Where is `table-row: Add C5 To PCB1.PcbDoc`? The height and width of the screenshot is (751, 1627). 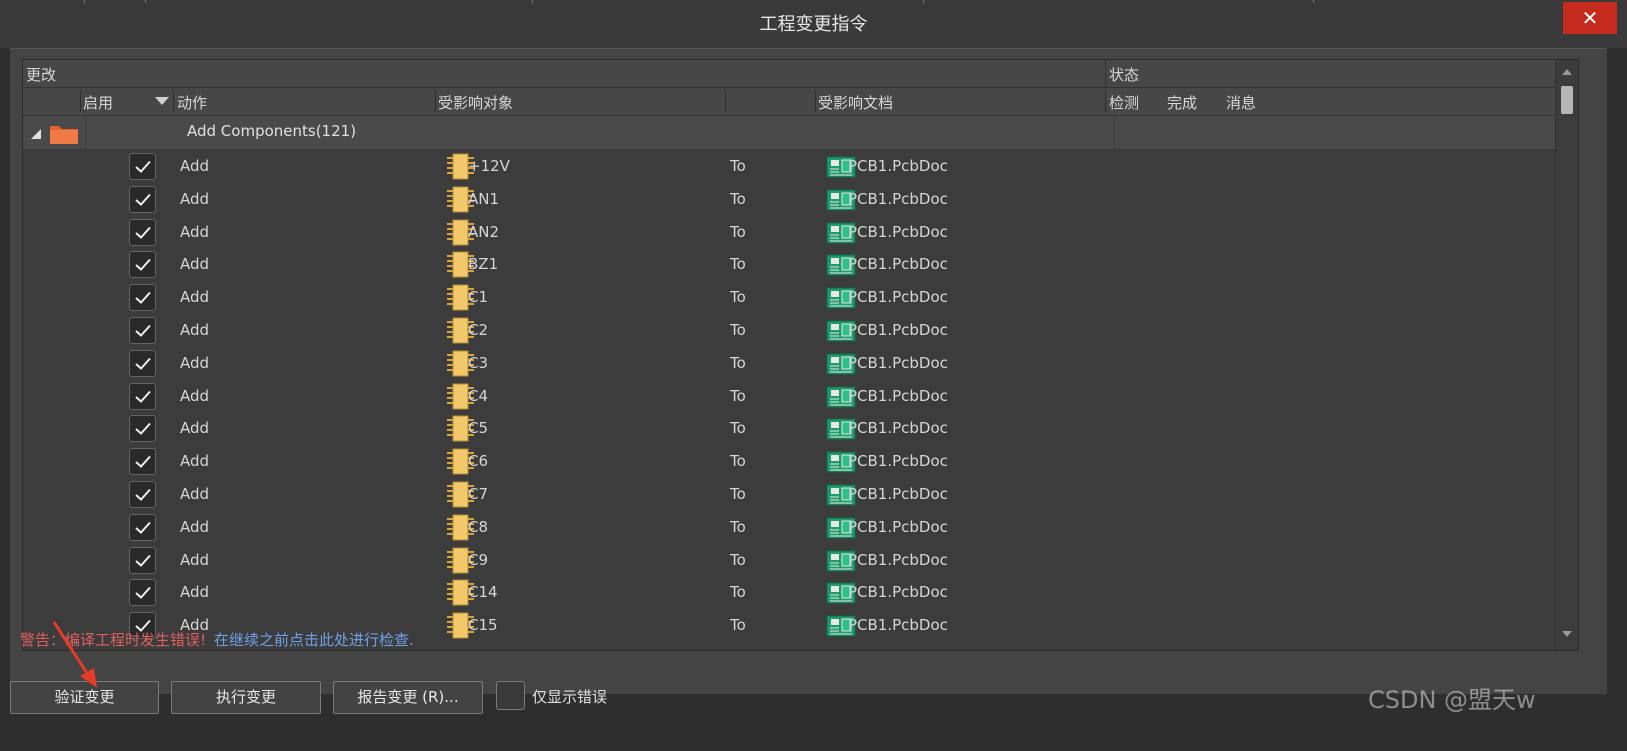 table-row: Add C5 To PCB1.PcbDoc is located at coordinates (794, 428).